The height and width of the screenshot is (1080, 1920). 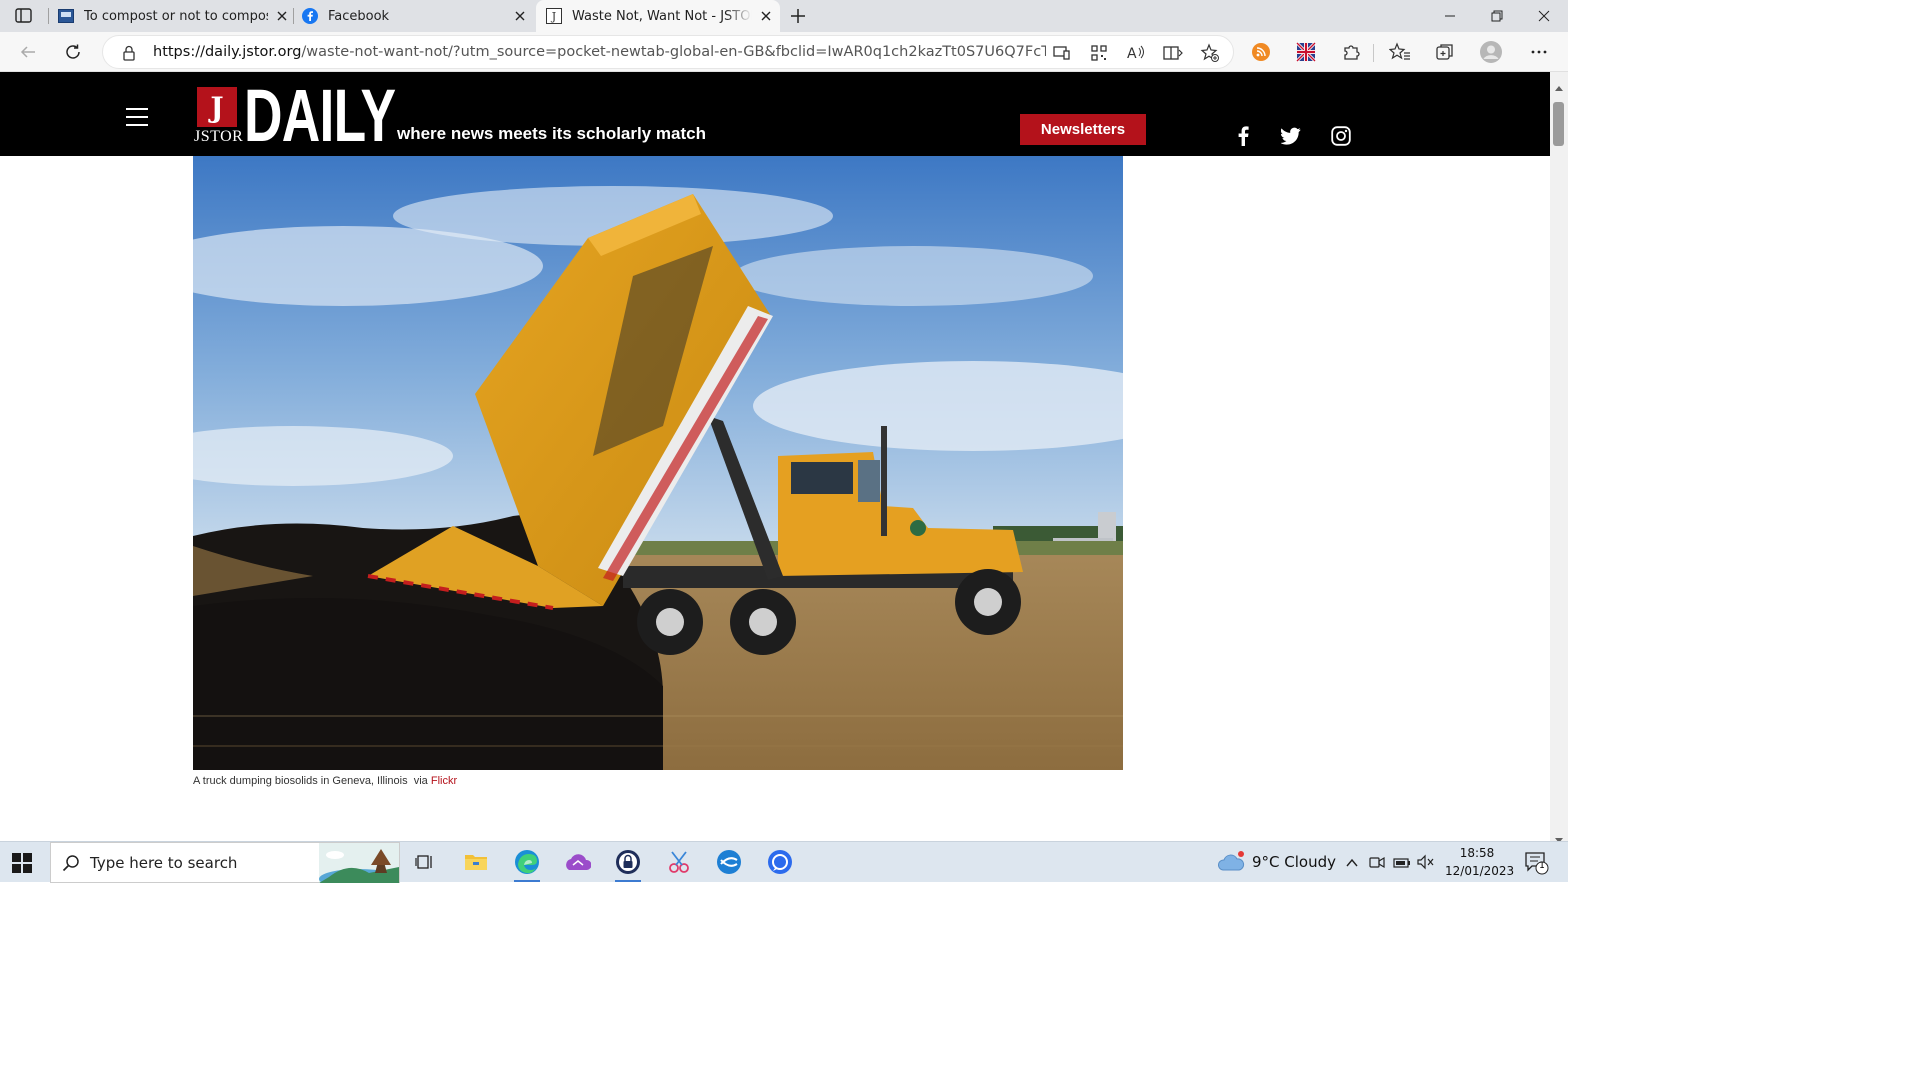 I want to click on tab-compost: To compost or not to compost -, so click(x=174, y=16).